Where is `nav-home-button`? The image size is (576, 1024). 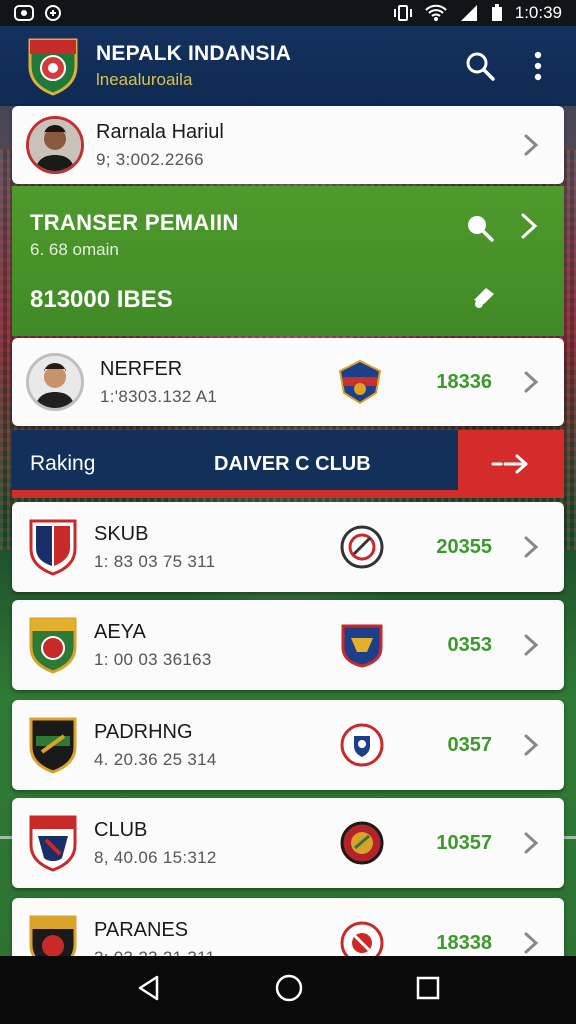
nav-home-button is located at coordinates (289, 990).